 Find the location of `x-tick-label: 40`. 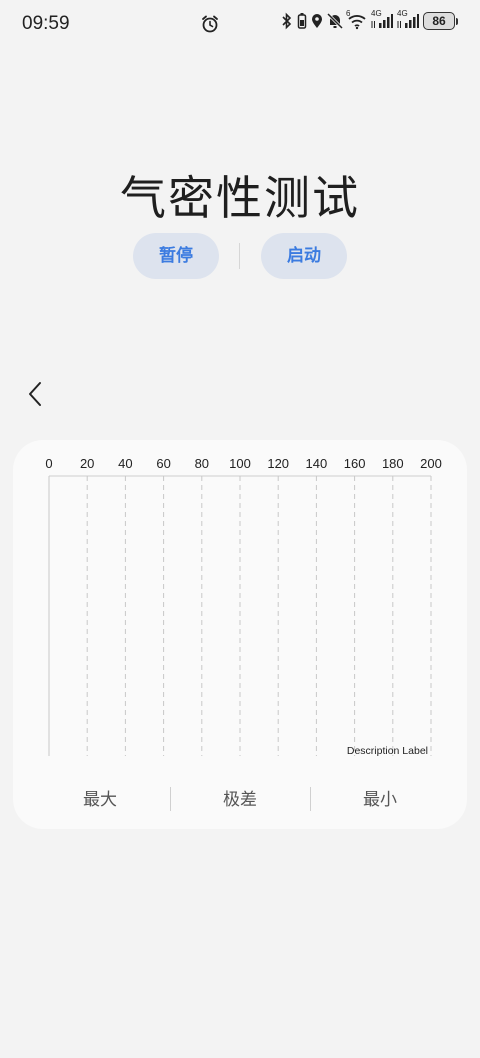

x-tick-label: 40 is located at coordinates (125, 463).